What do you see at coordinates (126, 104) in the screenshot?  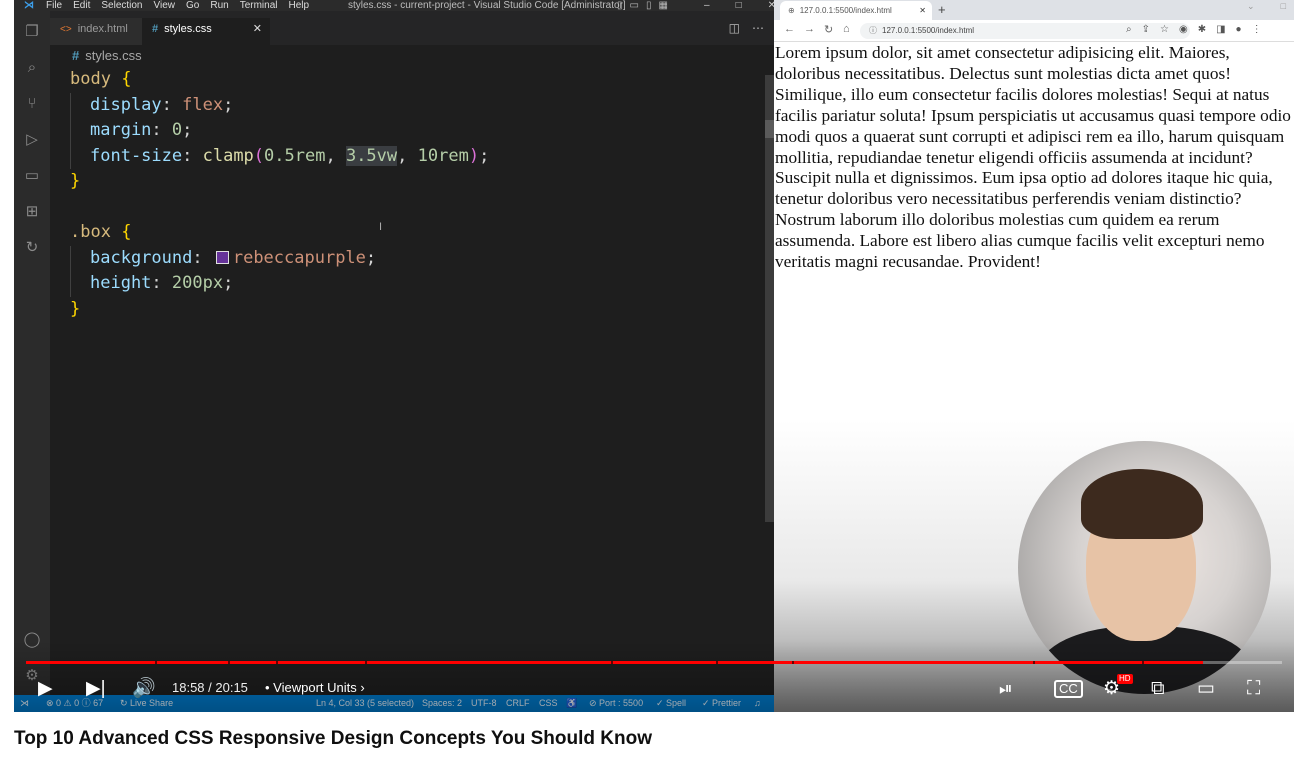 I see `property: display` at bounding box center [126, 104].